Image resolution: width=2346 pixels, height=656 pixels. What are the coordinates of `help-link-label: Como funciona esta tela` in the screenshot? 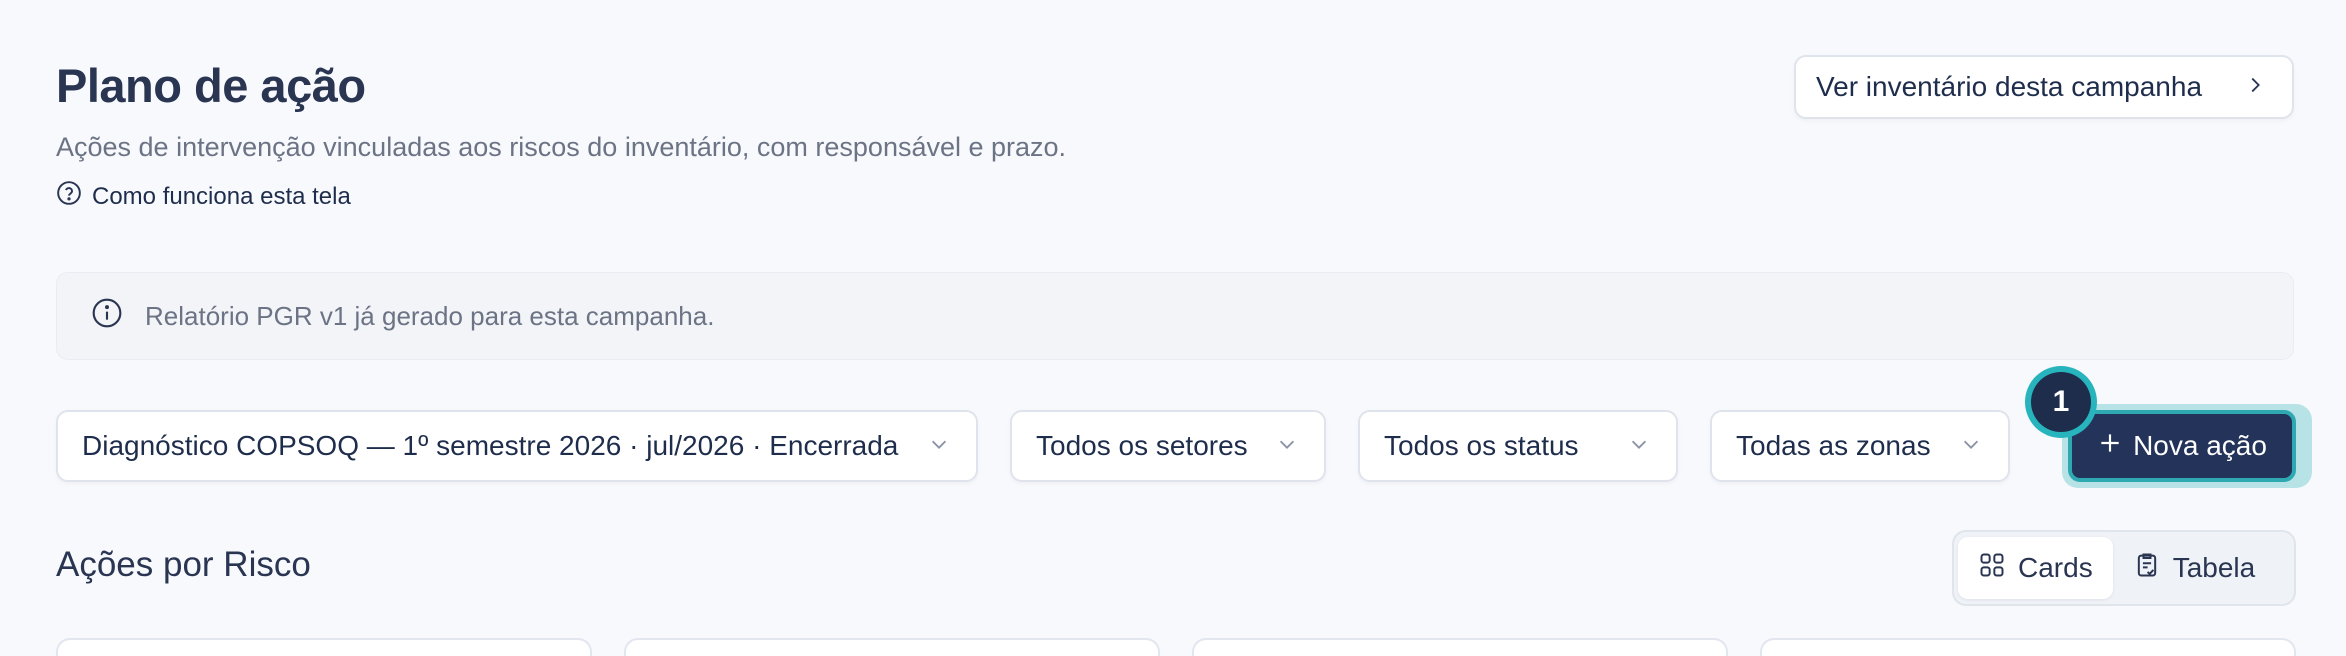 It's located at (221, 196).